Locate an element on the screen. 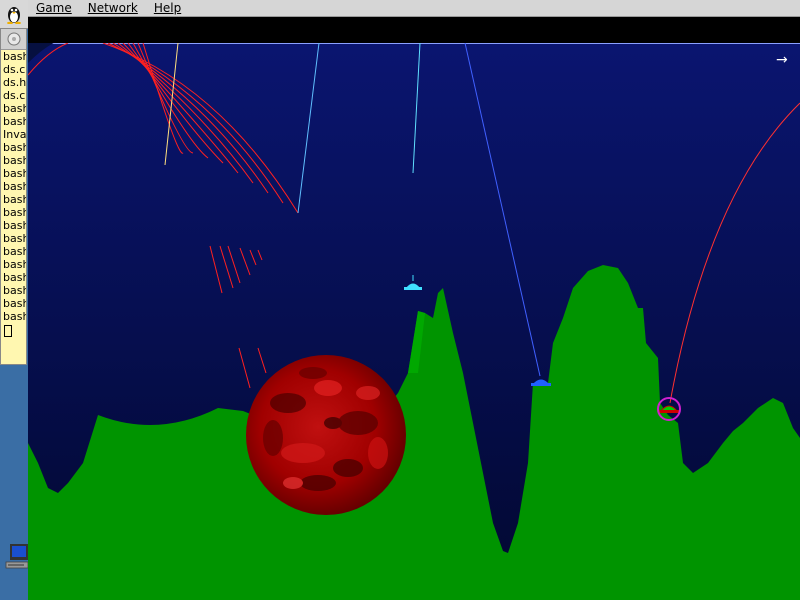 The height and width of the screenshot is (600, 800). planet is located at coordinates (326, 435).